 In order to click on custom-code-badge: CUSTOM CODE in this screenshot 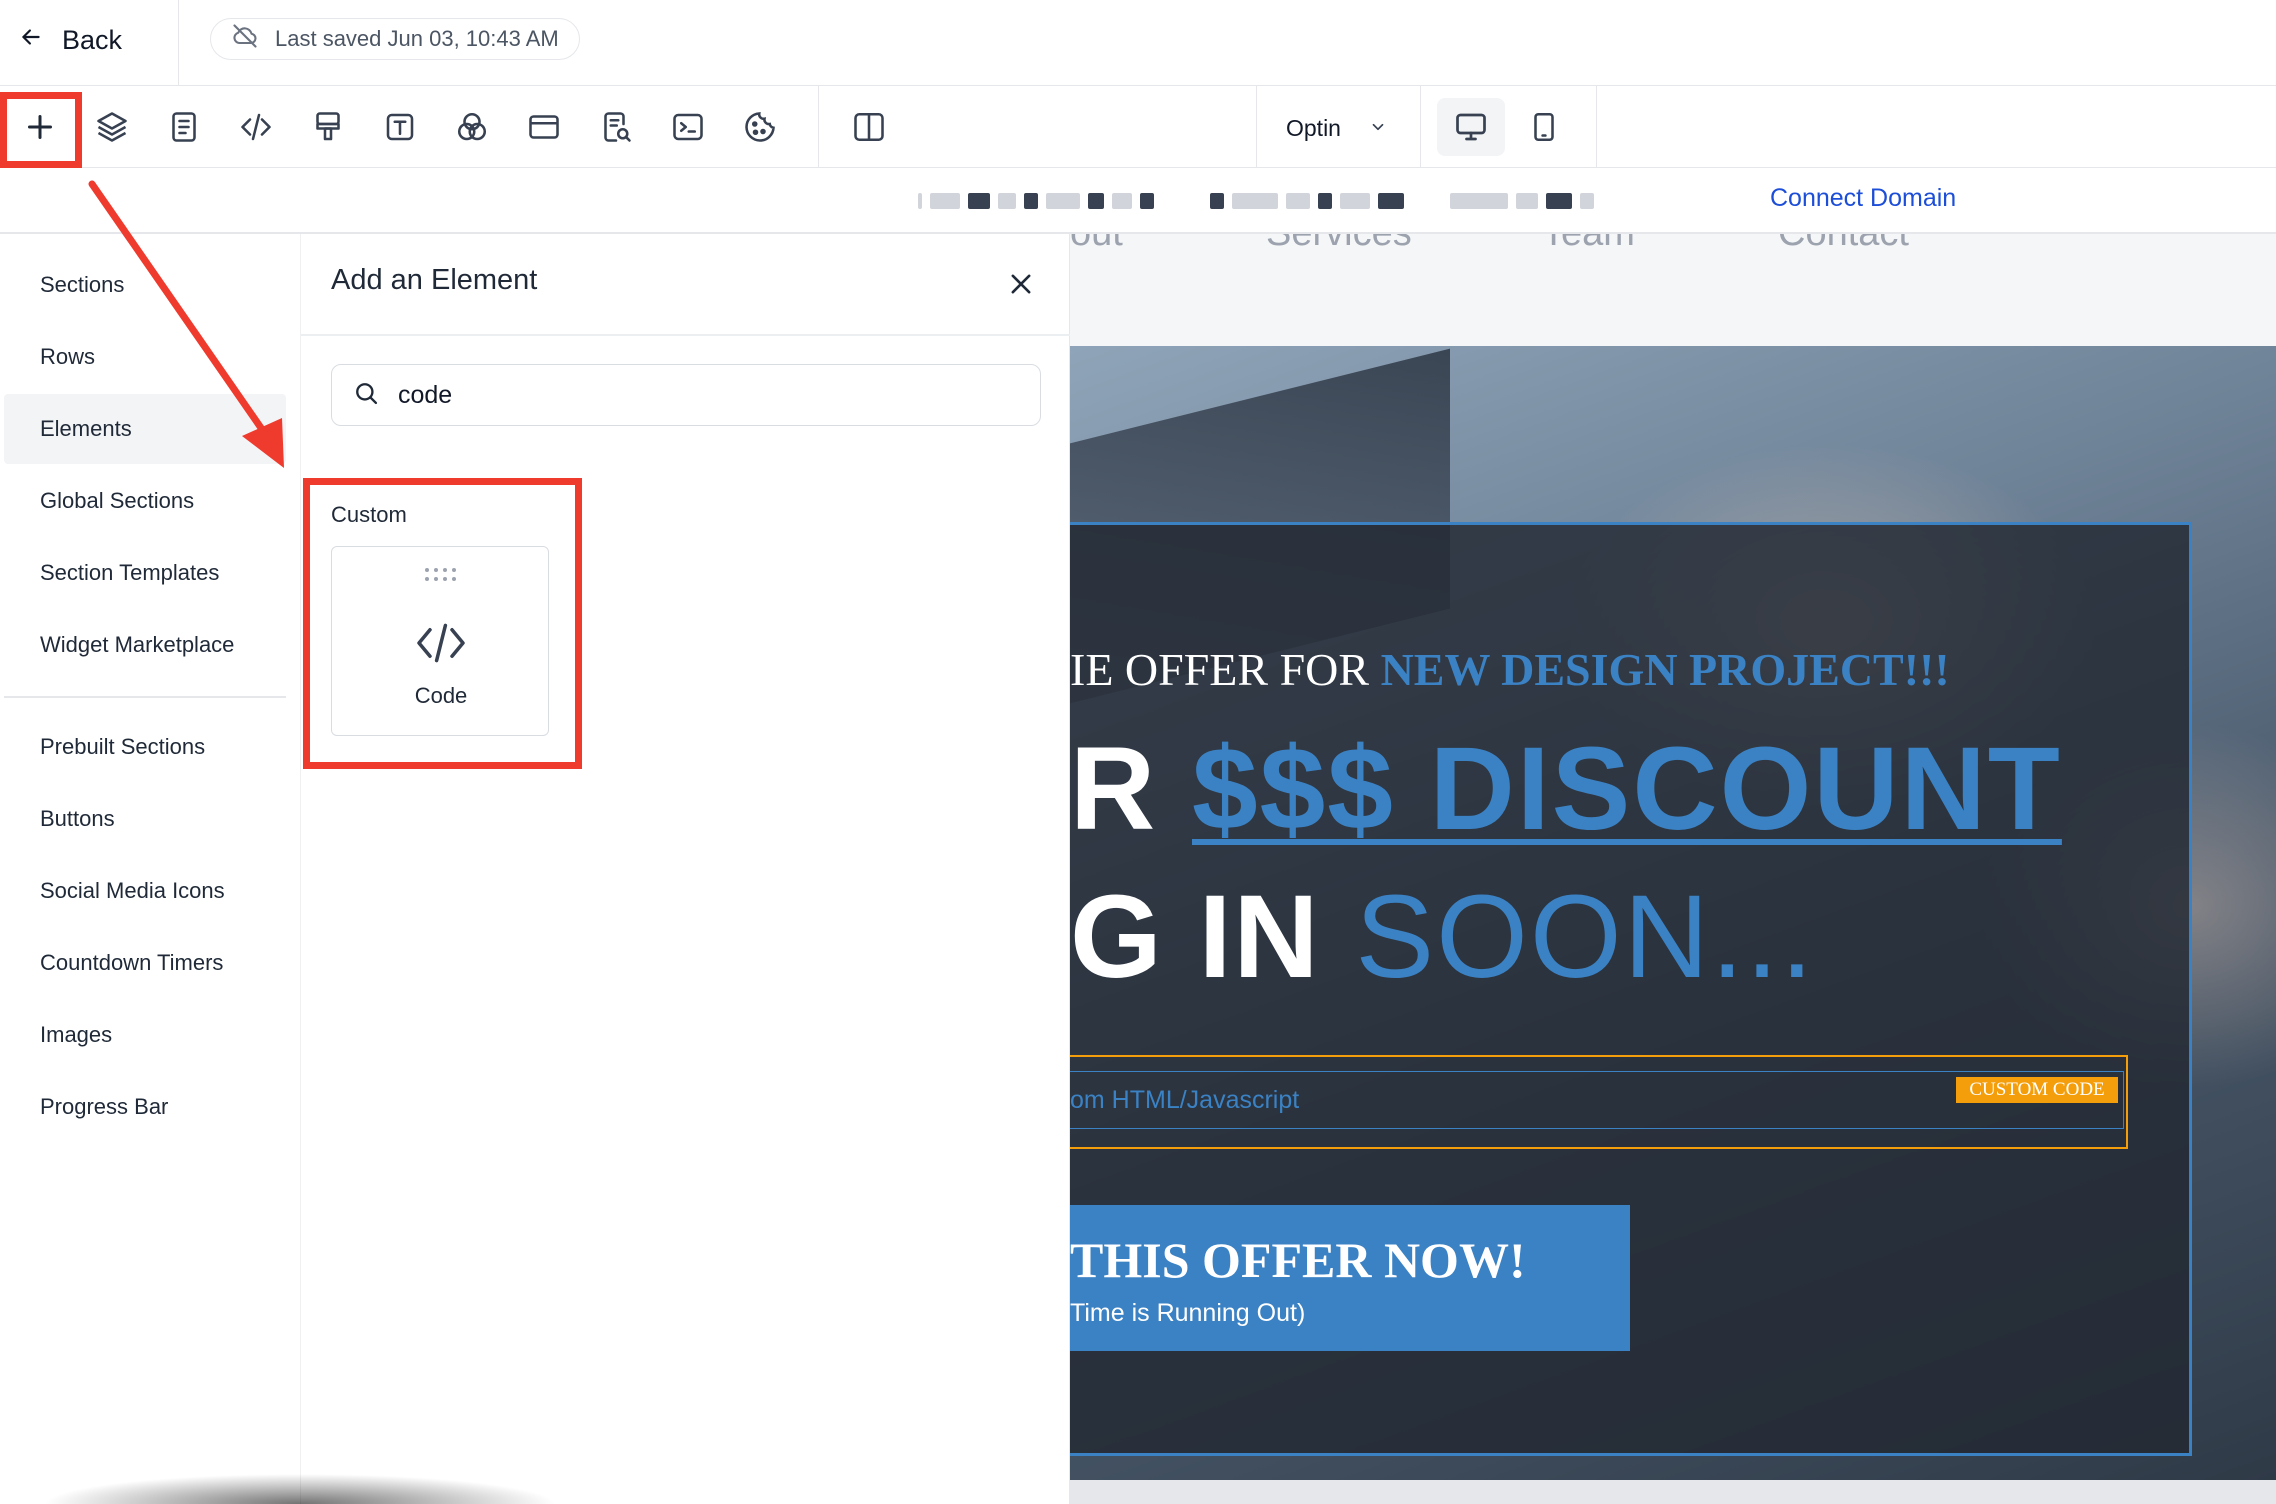, I will do `click(2037, 1090)`.